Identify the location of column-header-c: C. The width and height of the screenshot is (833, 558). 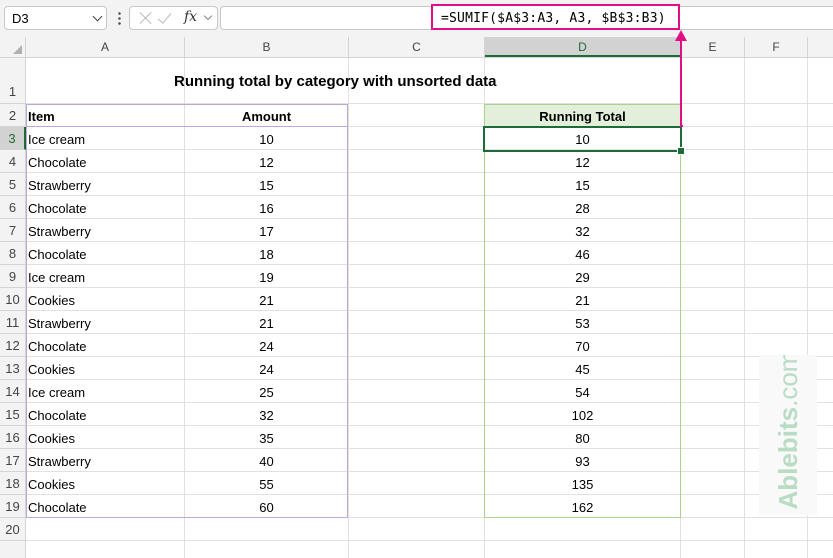
(417, 47).